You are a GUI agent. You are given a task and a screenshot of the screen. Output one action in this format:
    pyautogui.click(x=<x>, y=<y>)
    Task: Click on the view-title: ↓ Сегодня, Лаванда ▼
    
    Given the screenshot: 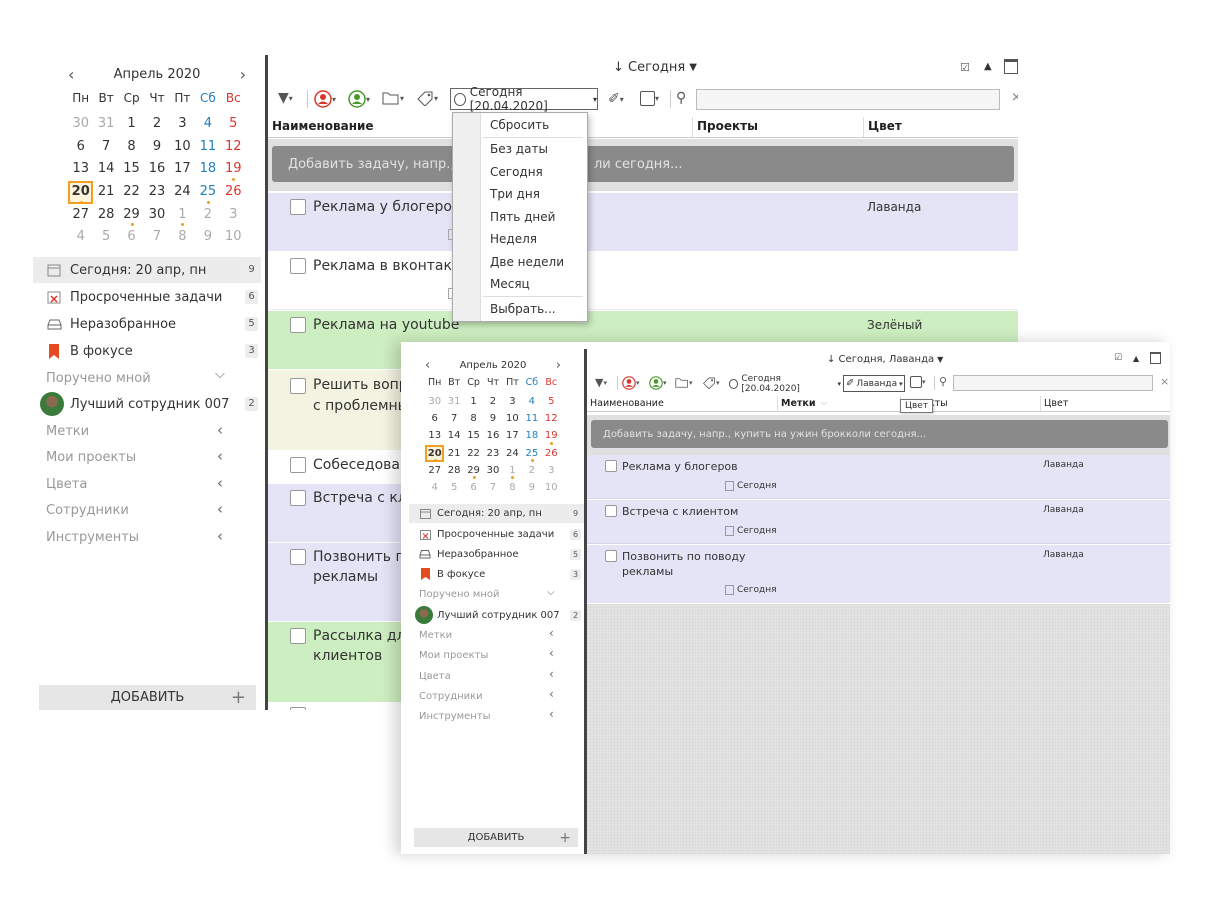 What is the action you would take?
    pyautogui.click(x=885, y=359)
    